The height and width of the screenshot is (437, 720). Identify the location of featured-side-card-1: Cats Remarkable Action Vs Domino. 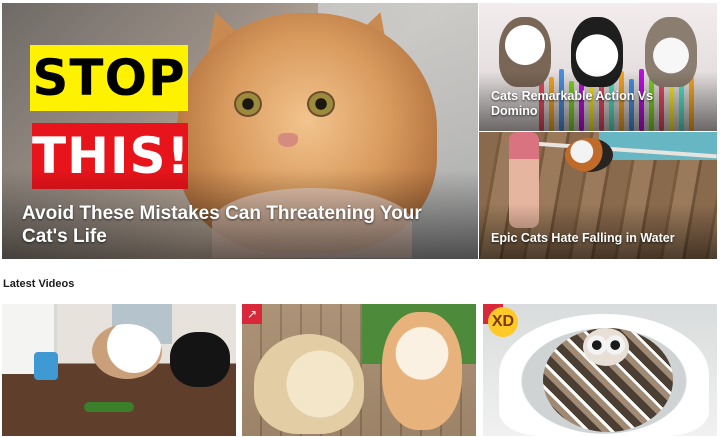
(598, 67).